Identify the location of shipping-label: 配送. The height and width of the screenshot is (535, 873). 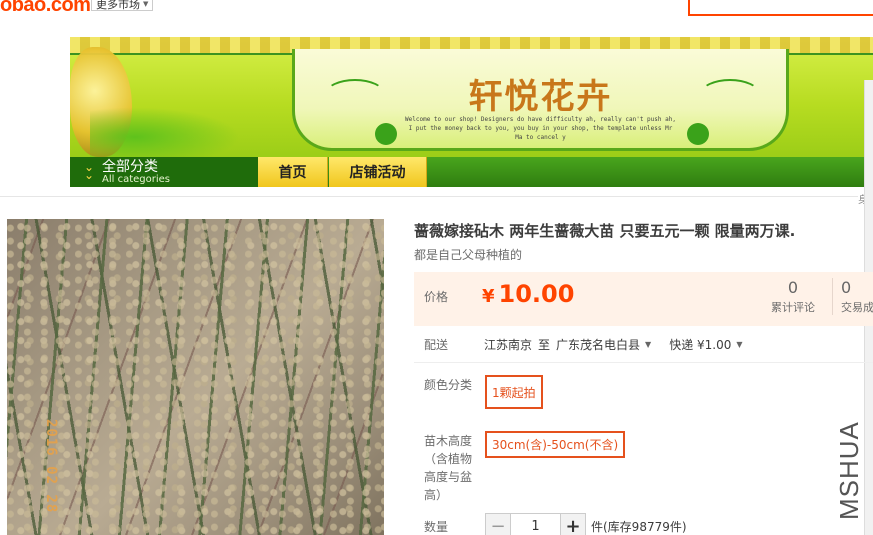
(436, 345).